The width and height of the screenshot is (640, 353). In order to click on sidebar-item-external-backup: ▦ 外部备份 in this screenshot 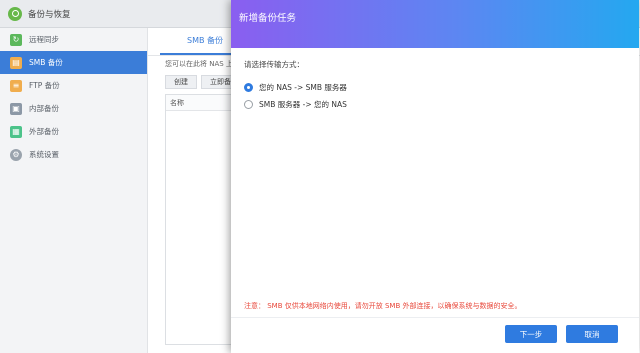, I will do `click(73, 131)`.